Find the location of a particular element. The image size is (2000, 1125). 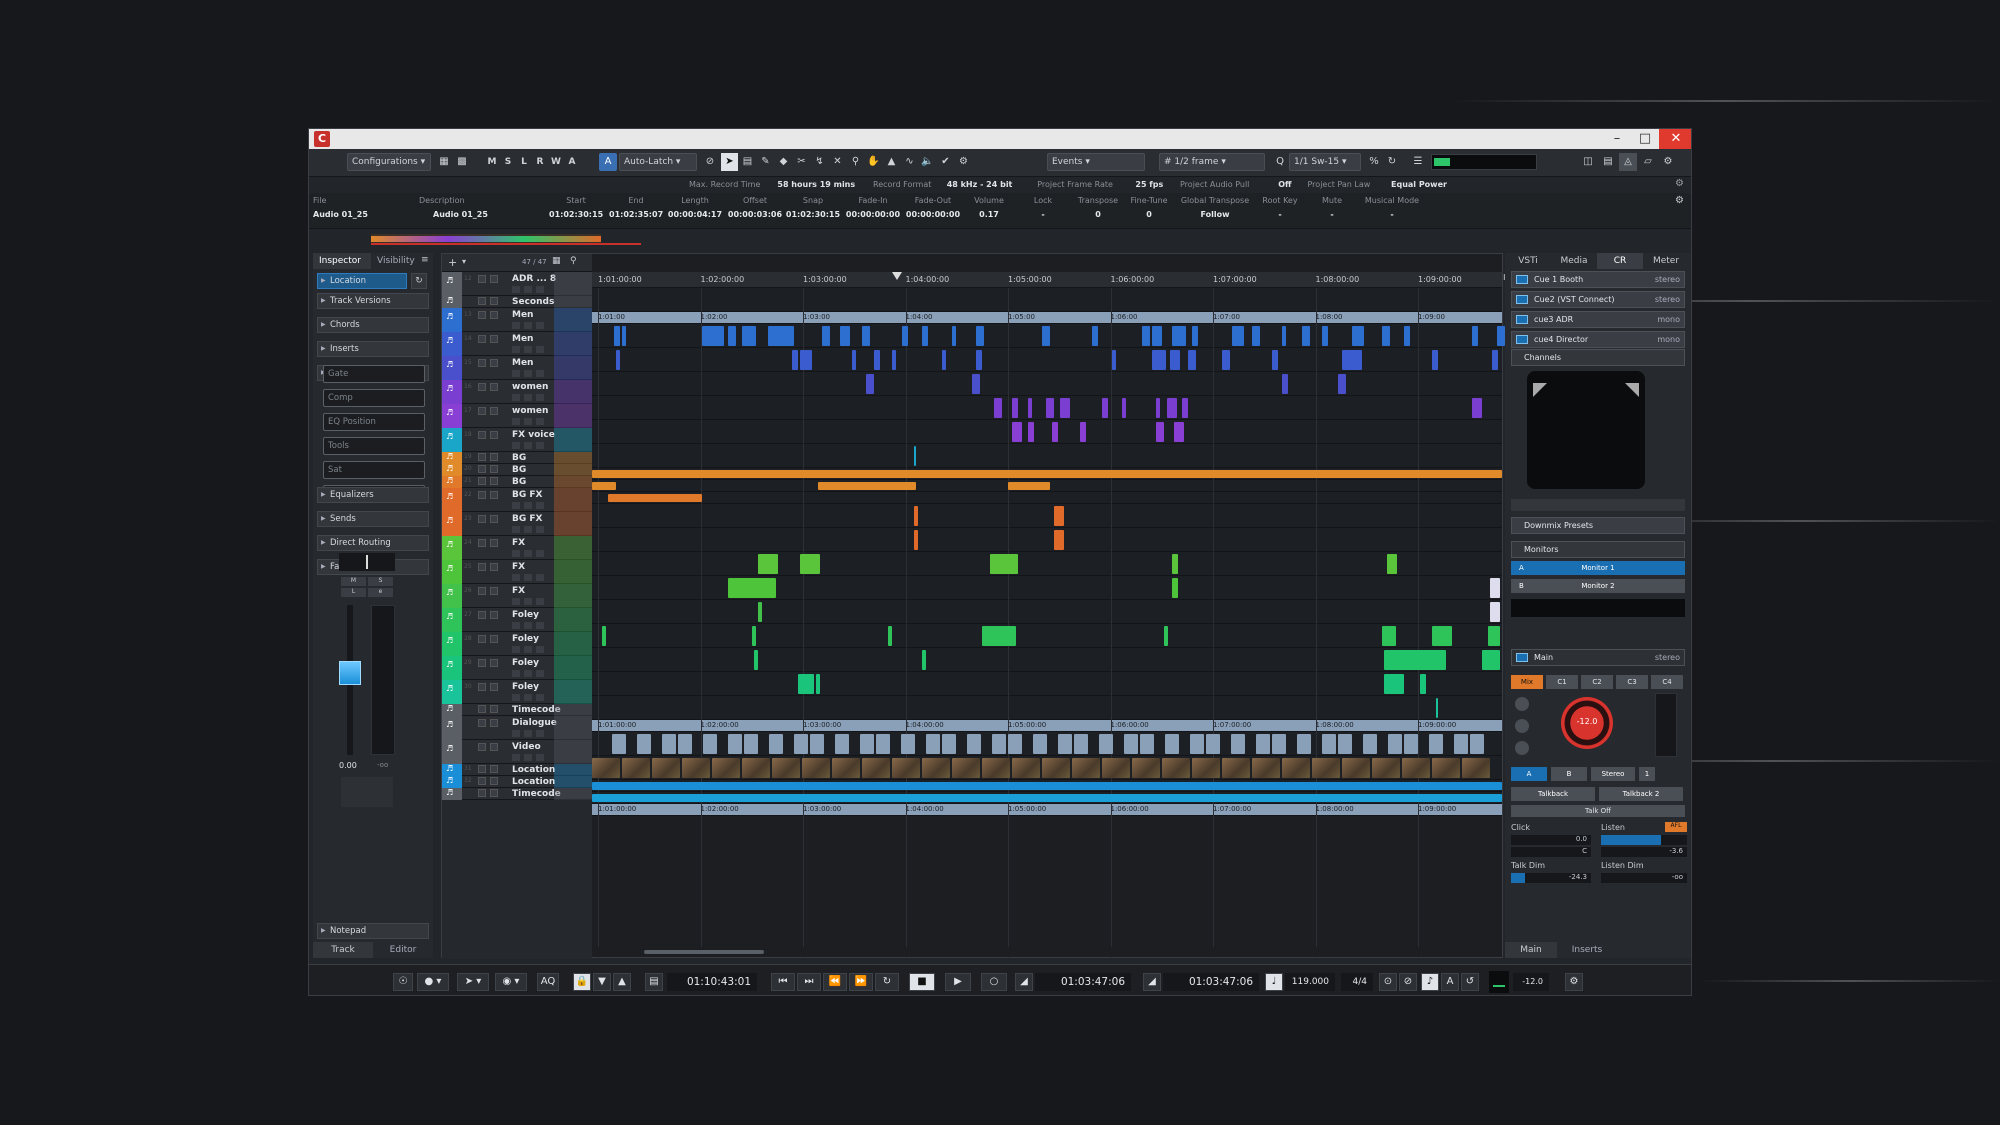

infoline-value: 00:00:04:17 is located at coordinates (695, 214).